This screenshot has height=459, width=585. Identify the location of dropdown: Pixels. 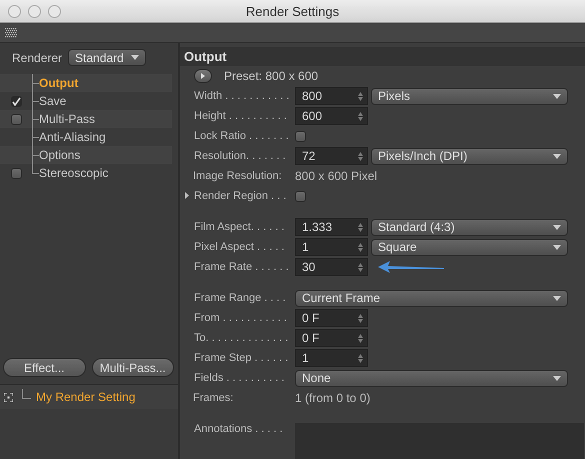
(469, 96).